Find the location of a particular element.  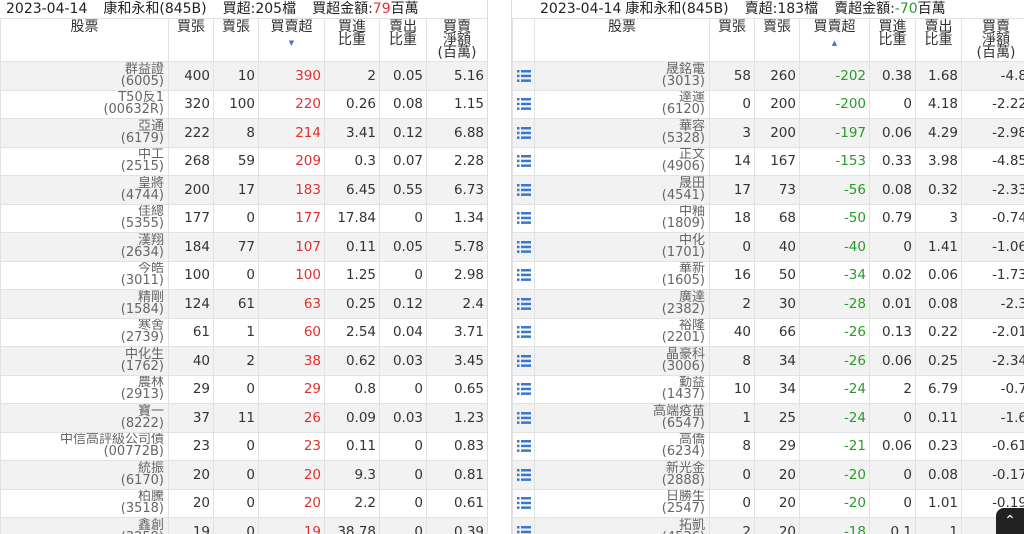

stock-link: 中釉 (1809) is located at coordinates (622, 218).